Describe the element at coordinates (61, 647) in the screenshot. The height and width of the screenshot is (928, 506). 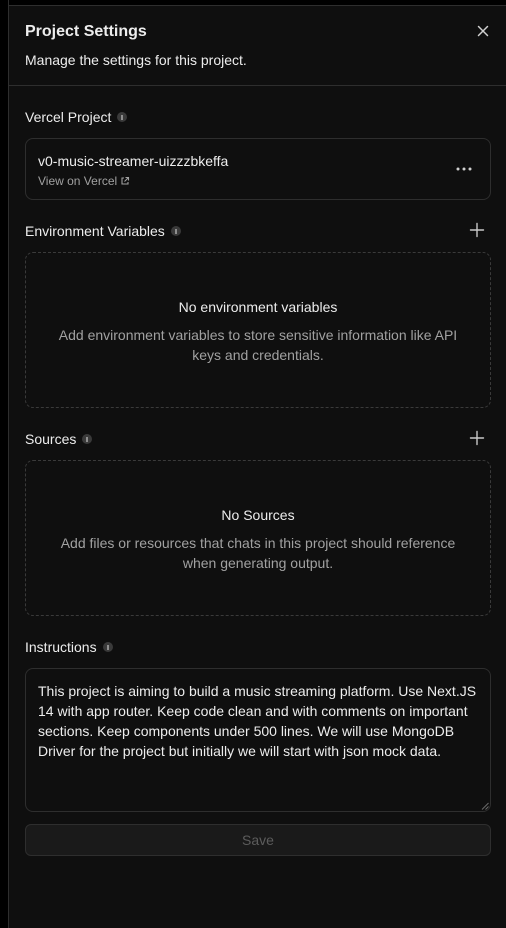
I see `instructions-label: Instructions` at that location.